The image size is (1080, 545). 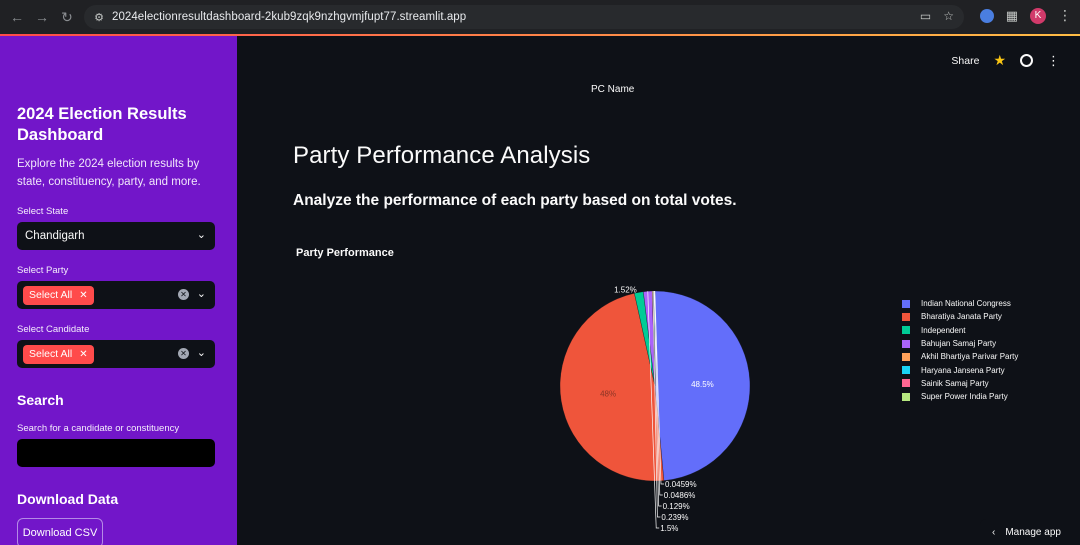 I want to click on slice-label-3: 1.5%, so click(x=669, y=528).